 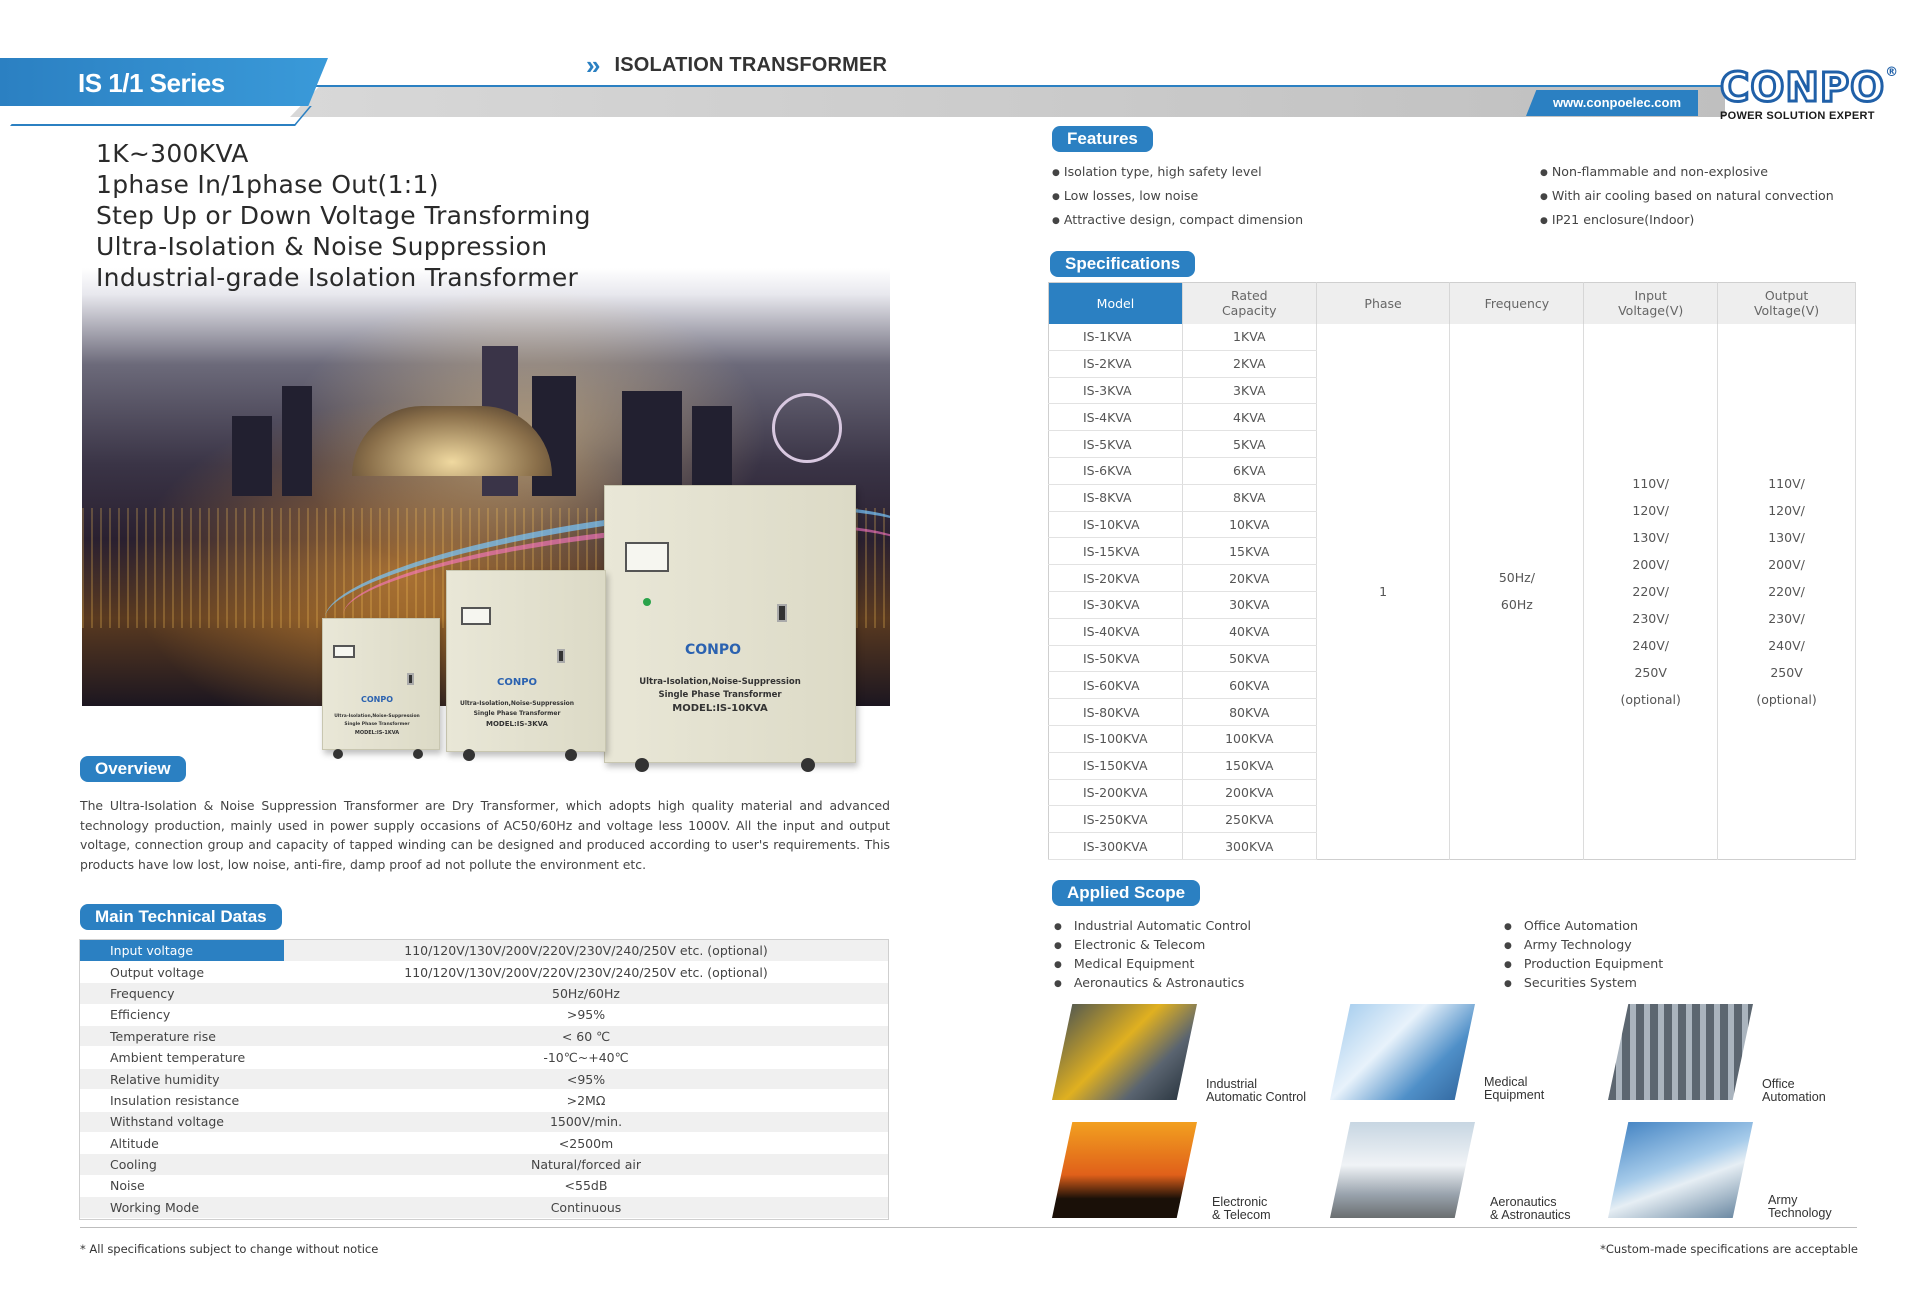 What do you see at coordinates (337, 277) in the screenshot?
I see `headline-line: Industrial-grade Isolation Transformer` at bounding box center [337, 277].